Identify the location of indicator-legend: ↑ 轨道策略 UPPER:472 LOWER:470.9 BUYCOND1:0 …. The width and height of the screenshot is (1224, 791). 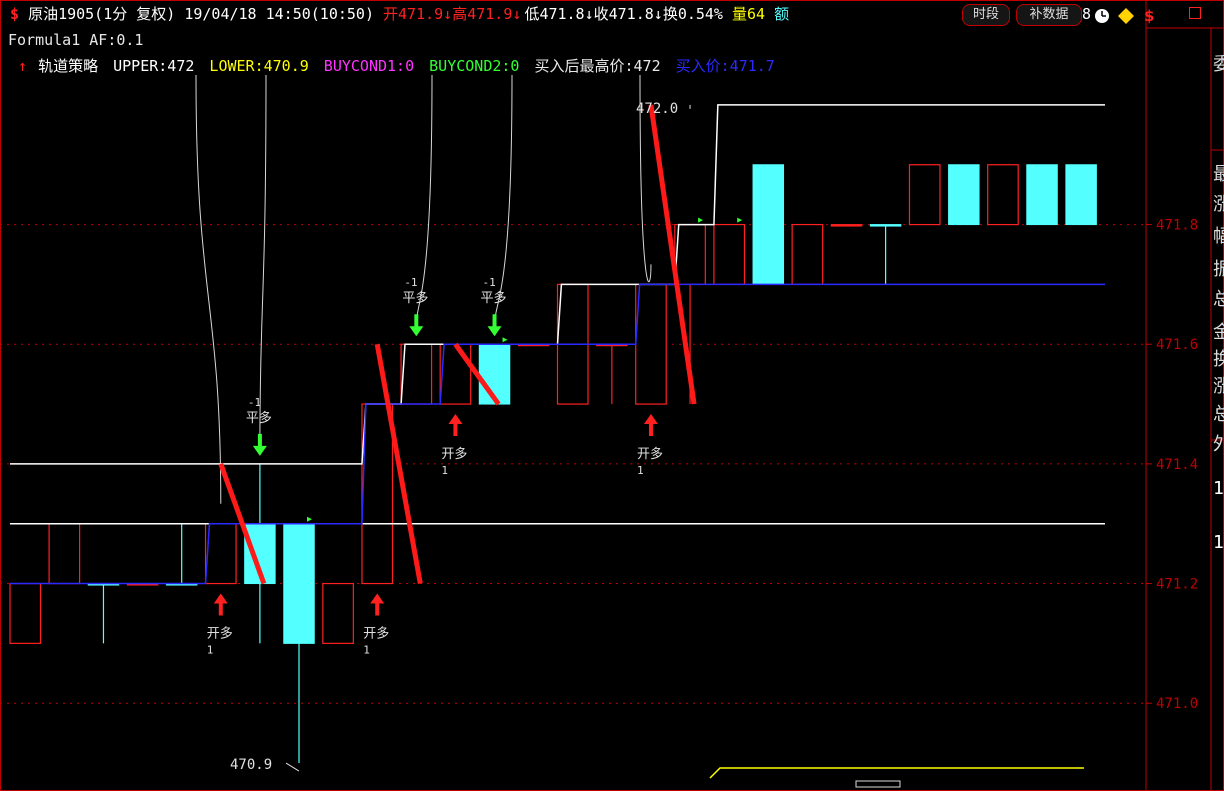
(399, 65).